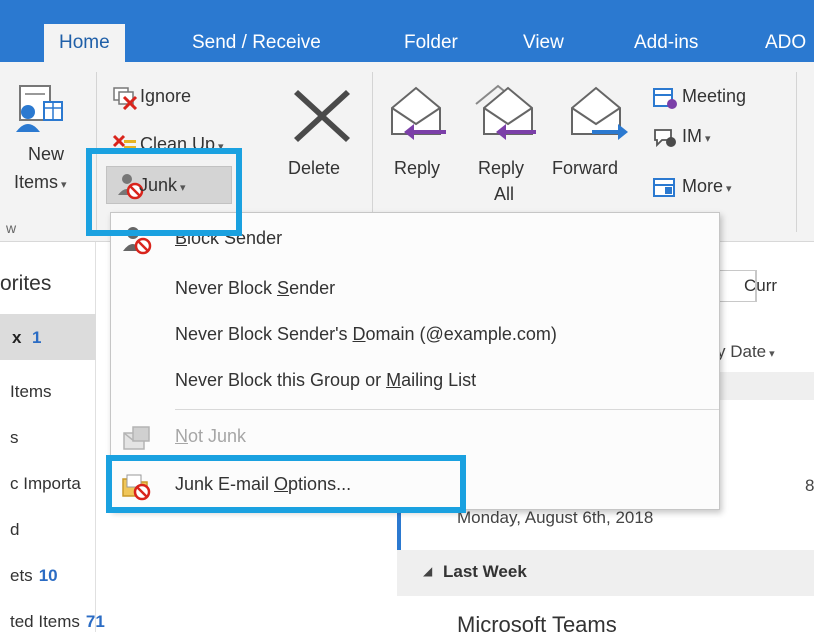 The width and height of the screenshot is (814, 632). What do you see at coordinates (665, 138) in the screenshot?
I see `im-icon` at bounding box center [665, 138].